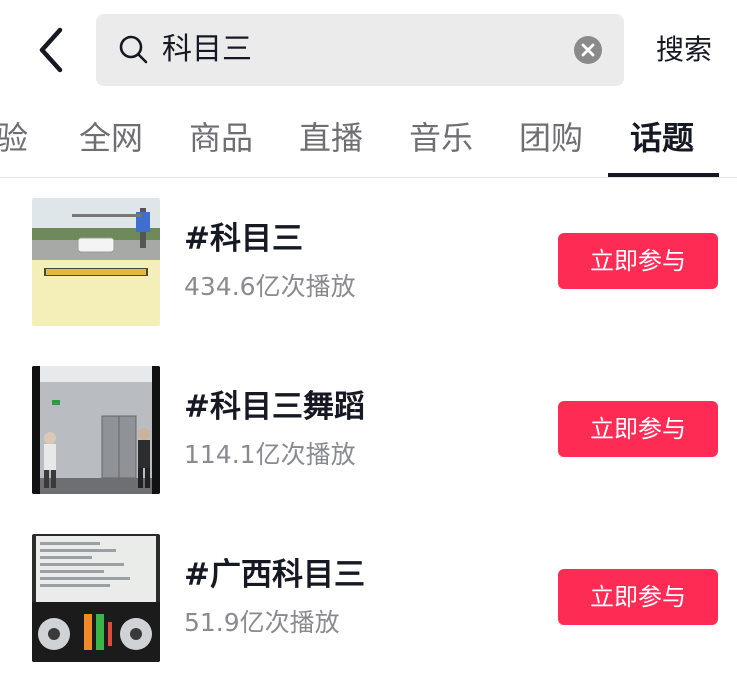 The width and height of the screenshot is (737, 696). Describe the element at coordinates (221, 138) in the screenshot. I see `tab-products: 商品` at that location.